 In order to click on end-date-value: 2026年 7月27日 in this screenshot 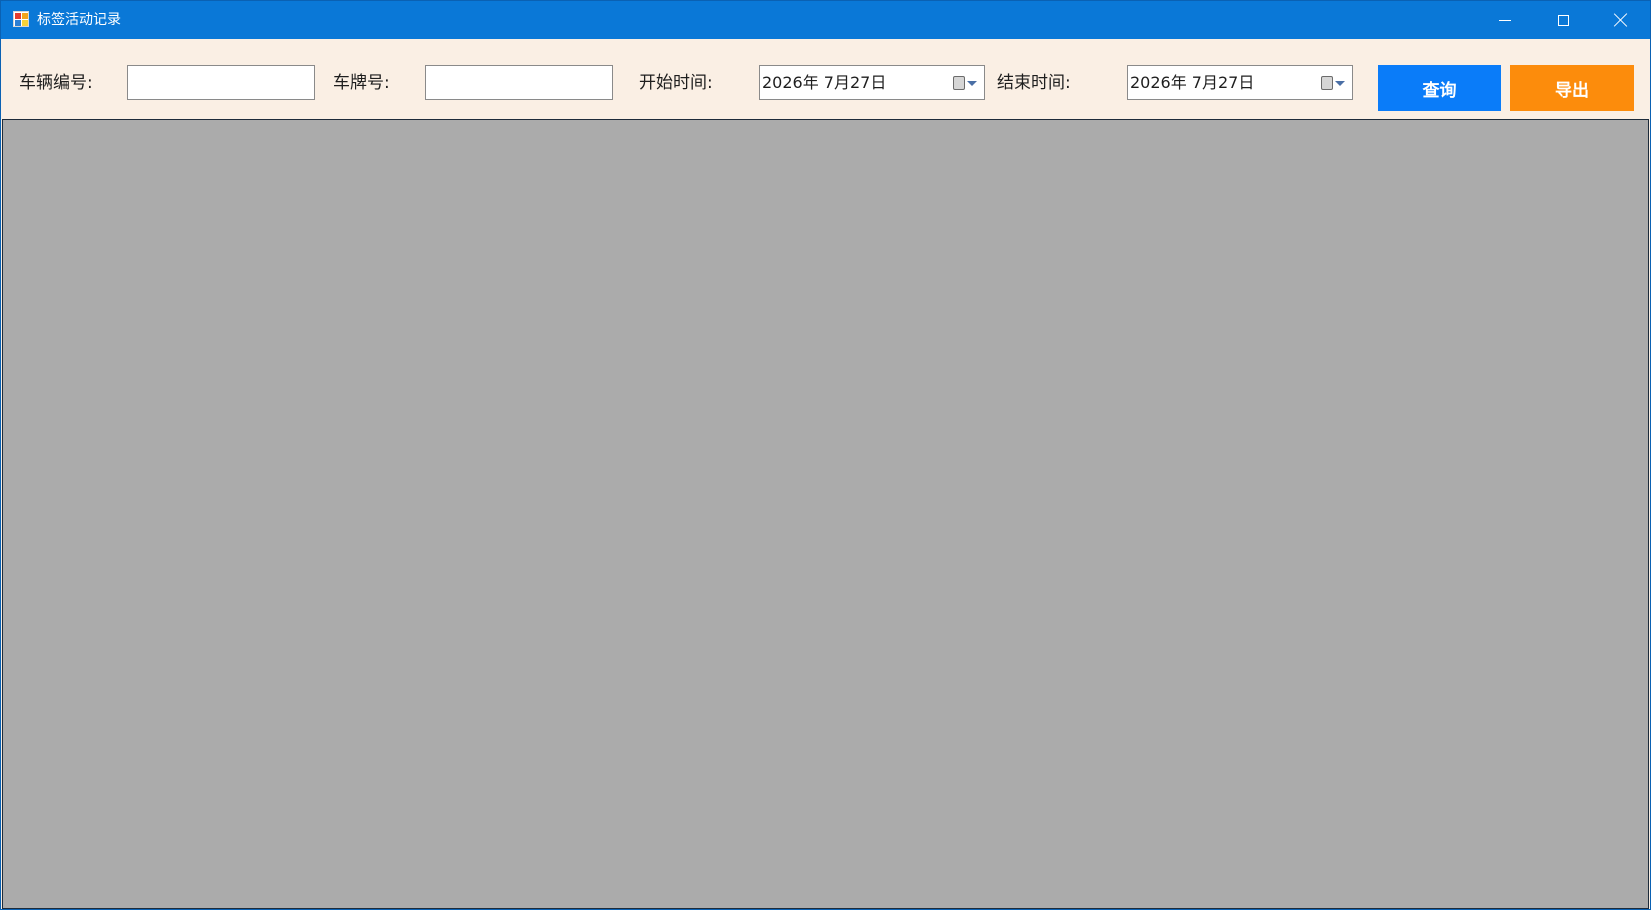, I will do `click(1192, 82)`.